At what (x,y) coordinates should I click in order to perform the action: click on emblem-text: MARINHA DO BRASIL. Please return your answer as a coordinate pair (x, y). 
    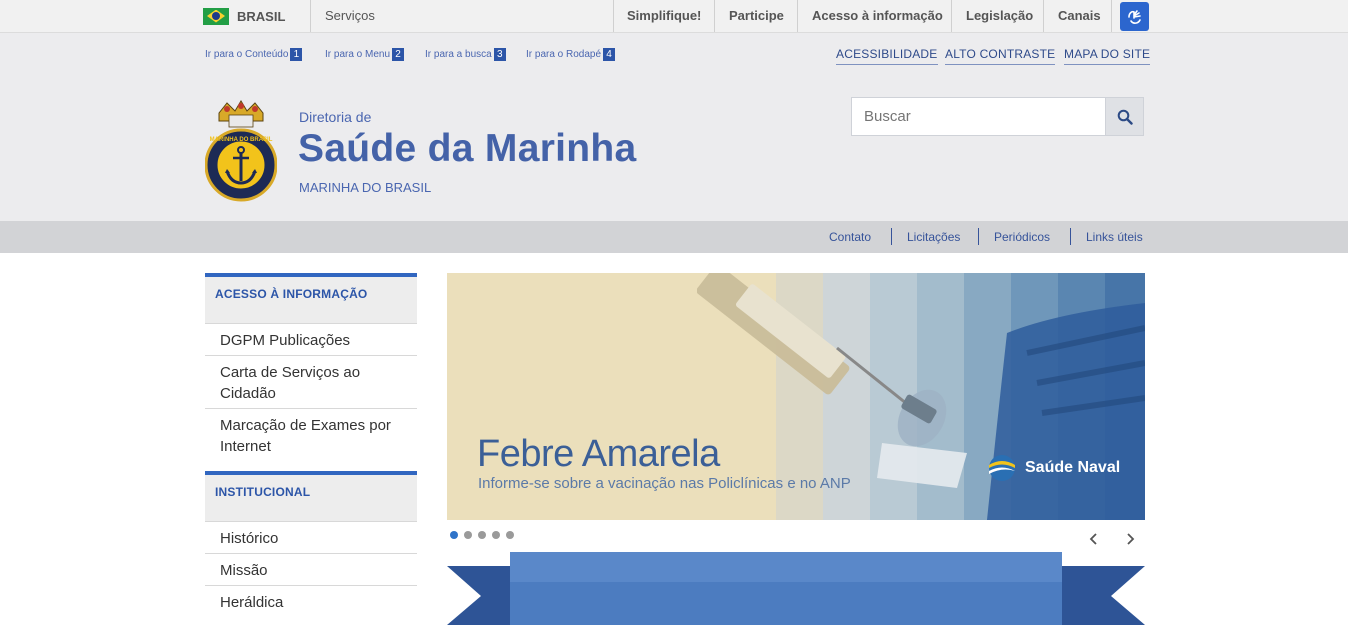
    Looking at the image, I should click on (241, 140).